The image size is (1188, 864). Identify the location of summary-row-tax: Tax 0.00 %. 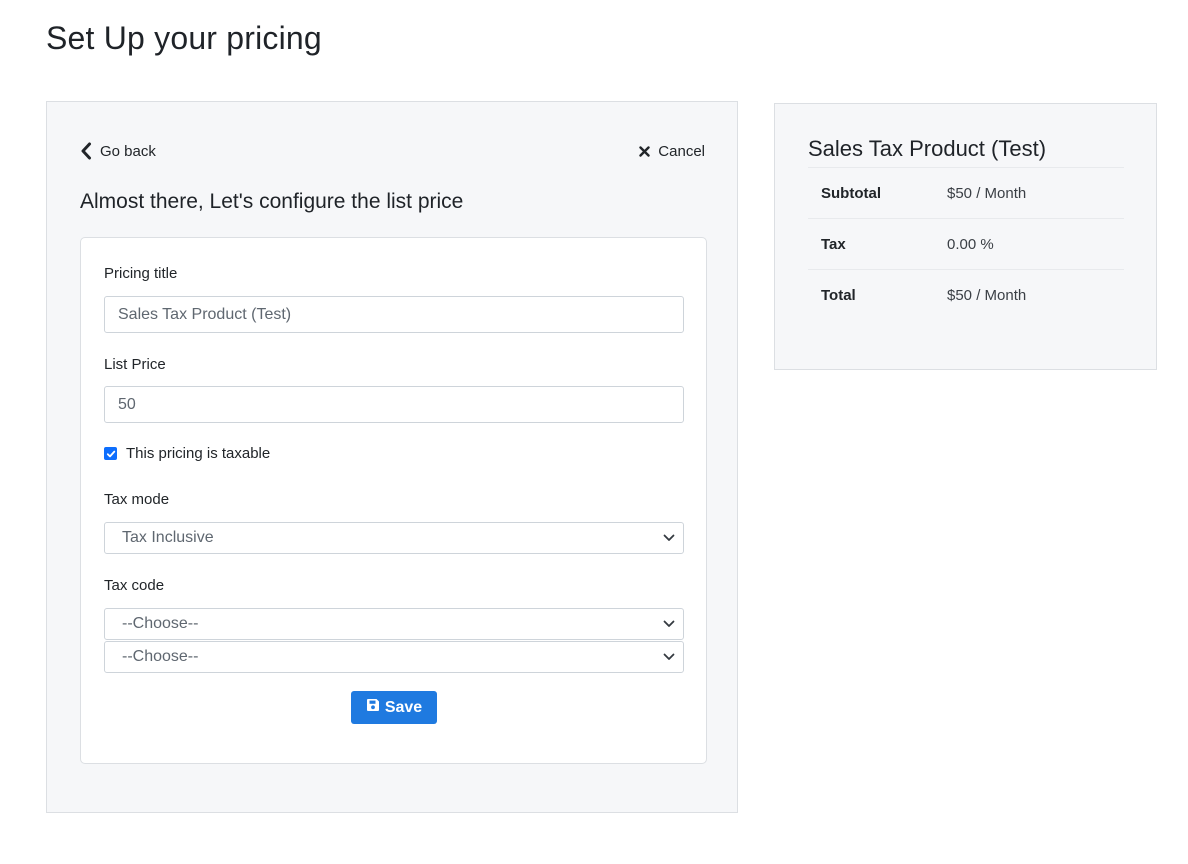
(966, 243).